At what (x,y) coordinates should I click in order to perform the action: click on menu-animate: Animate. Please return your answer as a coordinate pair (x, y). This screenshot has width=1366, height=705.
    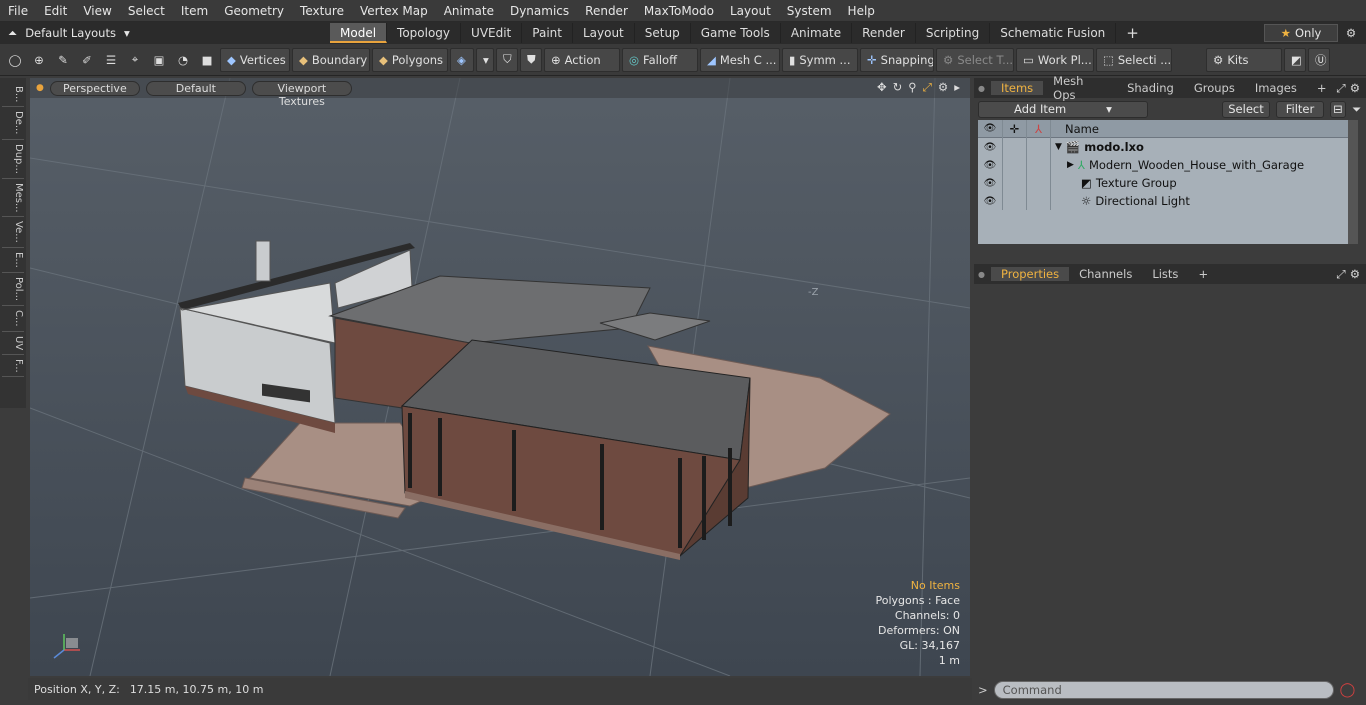
    Looking at the image, I should click on (469, 11).